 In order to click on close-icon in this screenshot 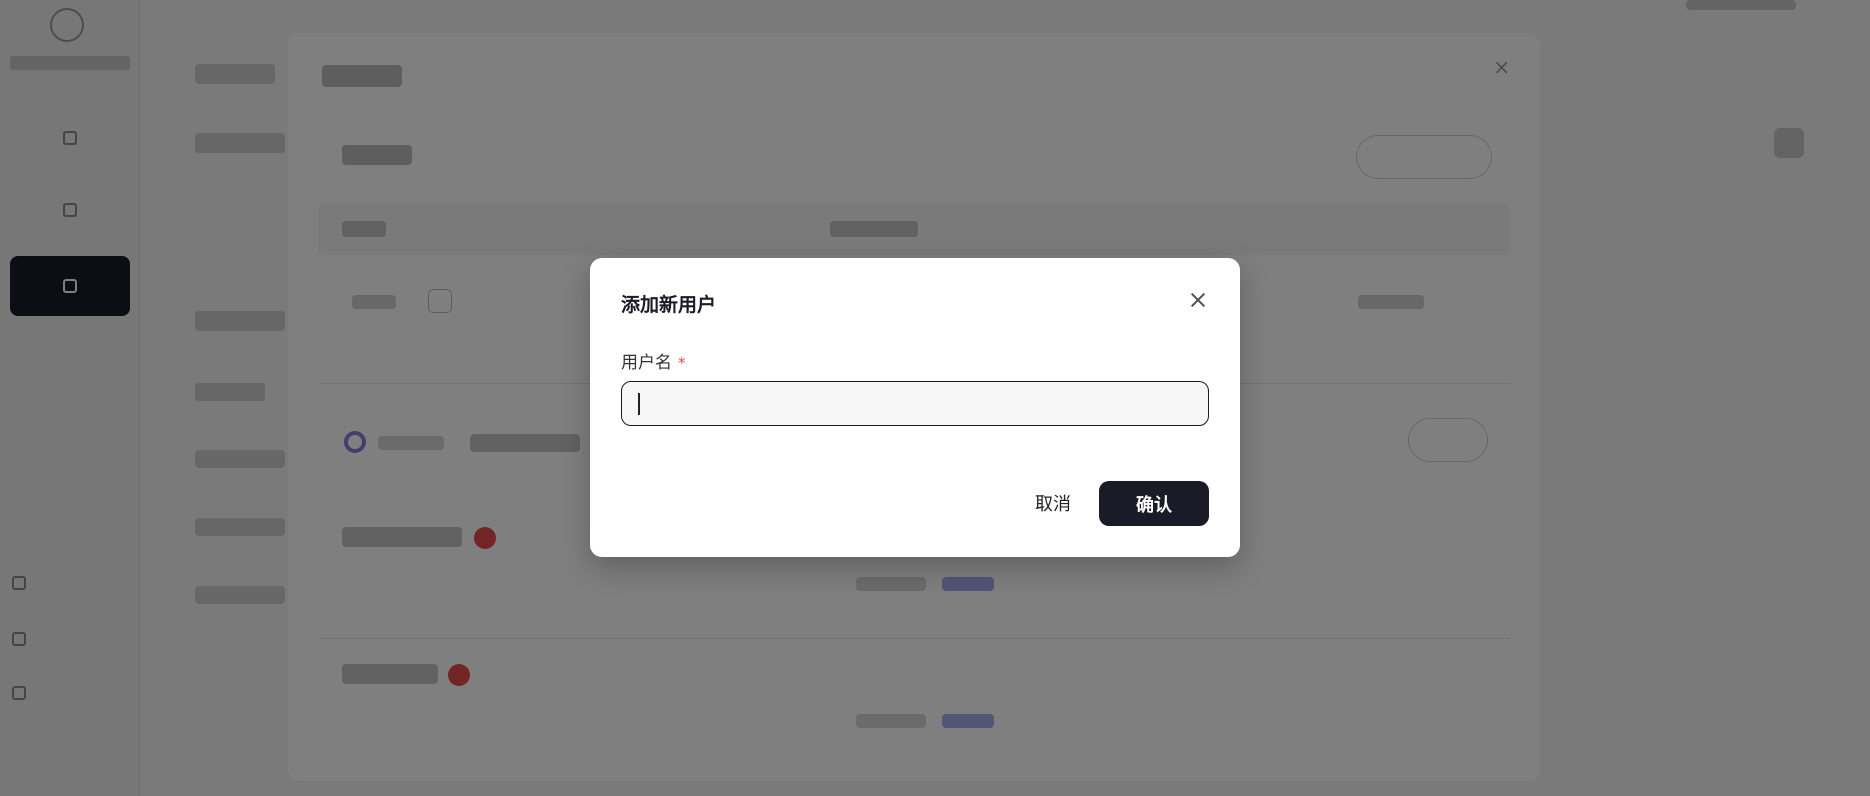, I will do `click(1198, 300)`.